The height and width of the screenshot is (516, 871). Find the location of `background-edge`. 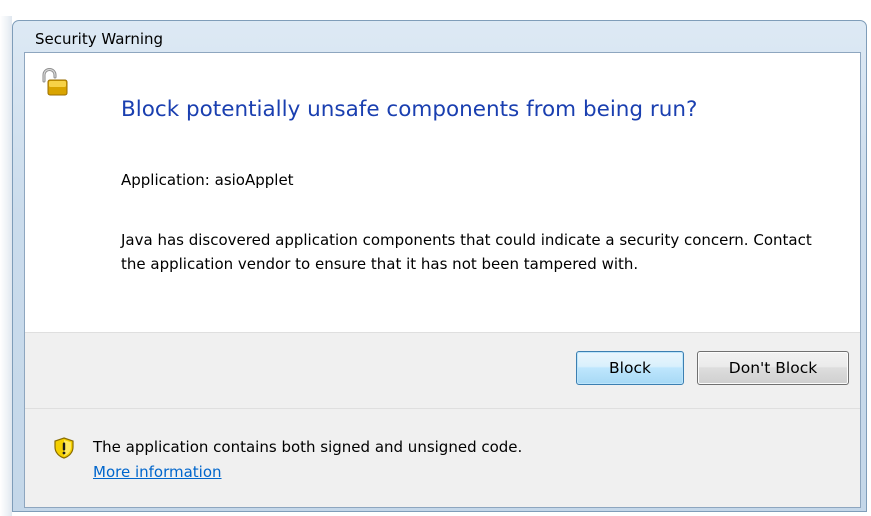

background-edge is located at coordinates (6, 266).